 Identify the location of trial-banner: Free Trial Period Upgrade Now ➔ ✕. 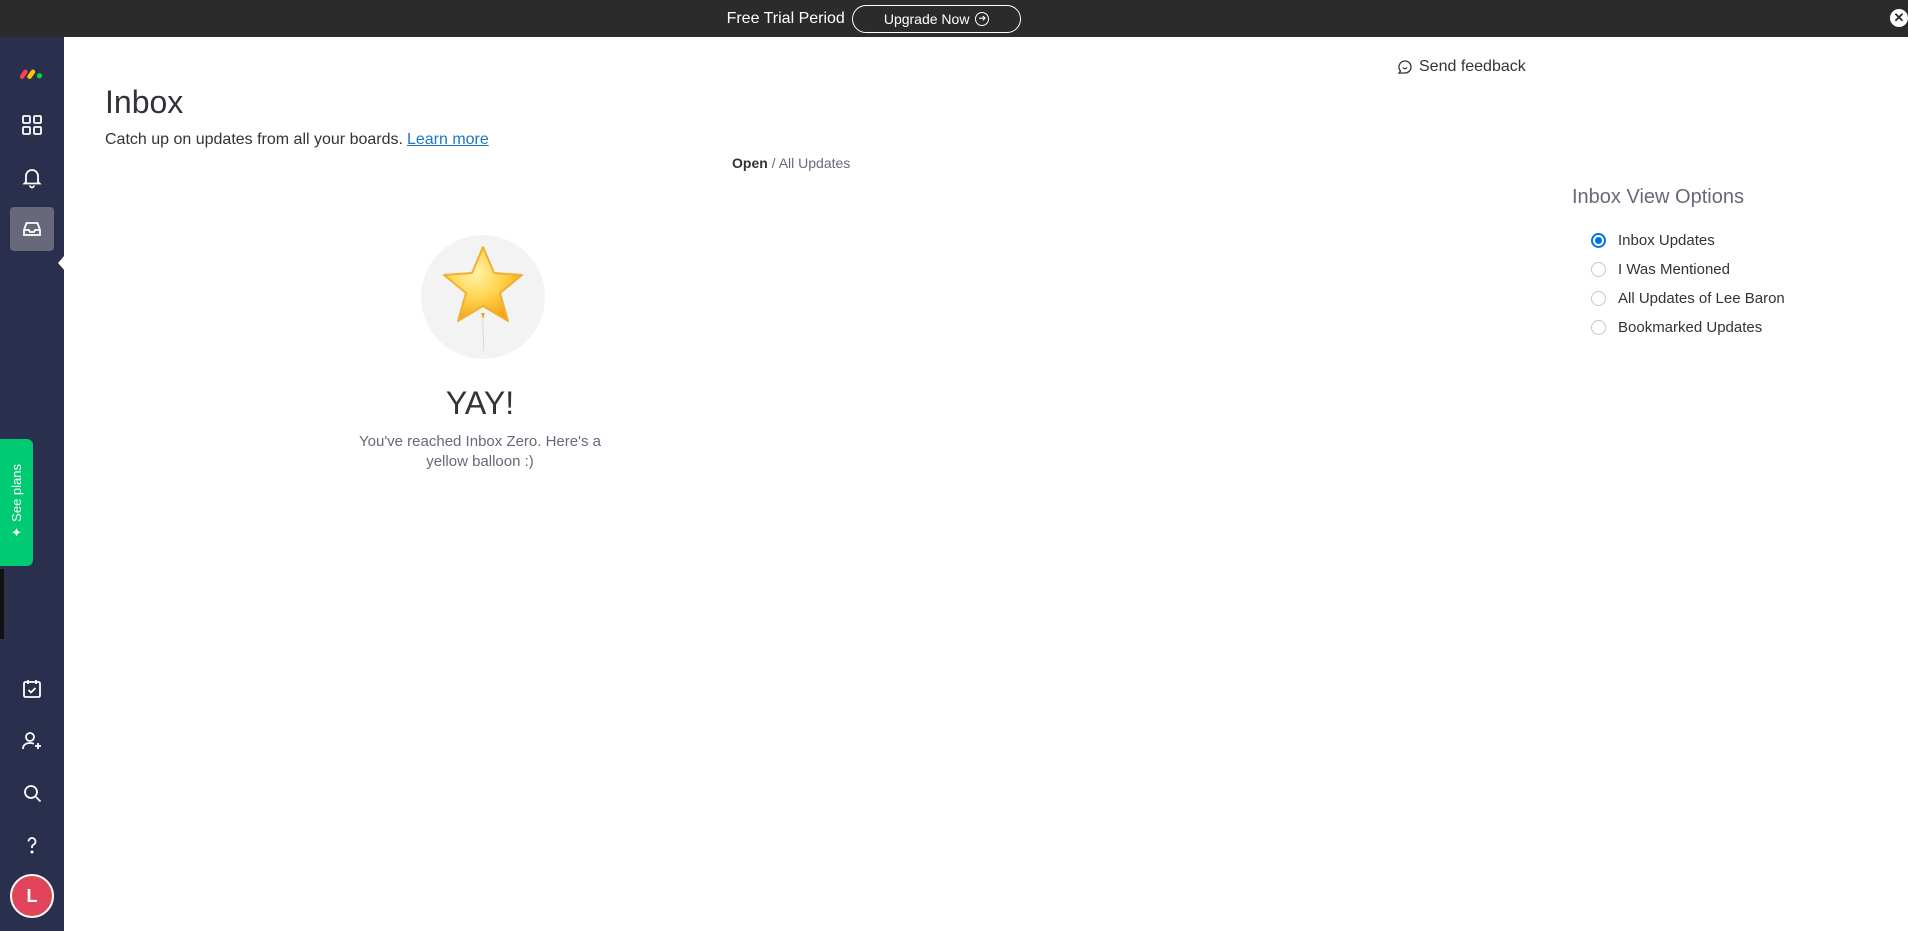
(954, 18).